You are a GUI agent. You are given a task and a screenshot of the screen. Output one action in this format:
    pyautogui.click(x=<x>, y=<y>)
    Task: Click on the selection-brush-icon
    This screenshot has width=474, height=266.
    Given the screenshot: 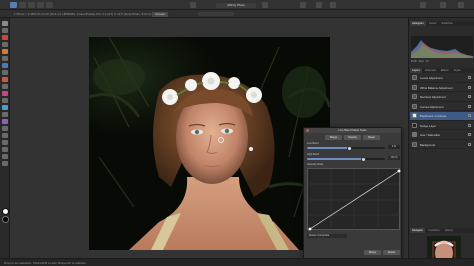 What is the action you would take?
    pyautogui.click(x=5, y=44)
    